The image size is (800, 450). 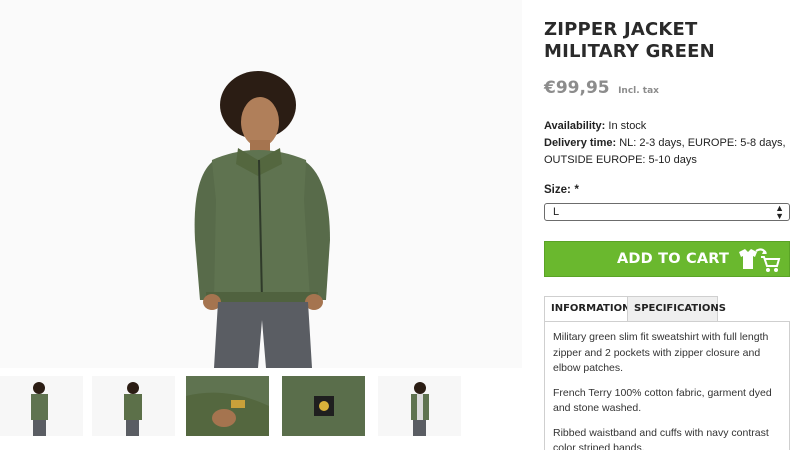 What do you see at coordinates (779, 212) in the screenshot?
I see `select-arrows-icon: ▲ ▼` at bounding box center [779, 212].